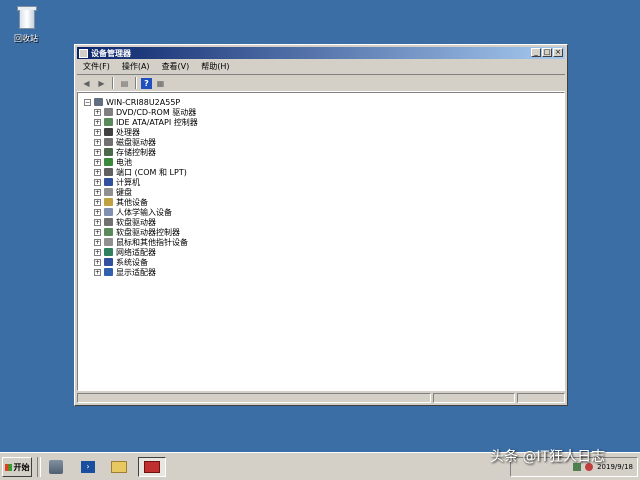 This screenshot has width=640, height=480. Describe the element at coordinates (101, 83) in the screenshot. I see `forward-arrow-icon: ▶` at that location.